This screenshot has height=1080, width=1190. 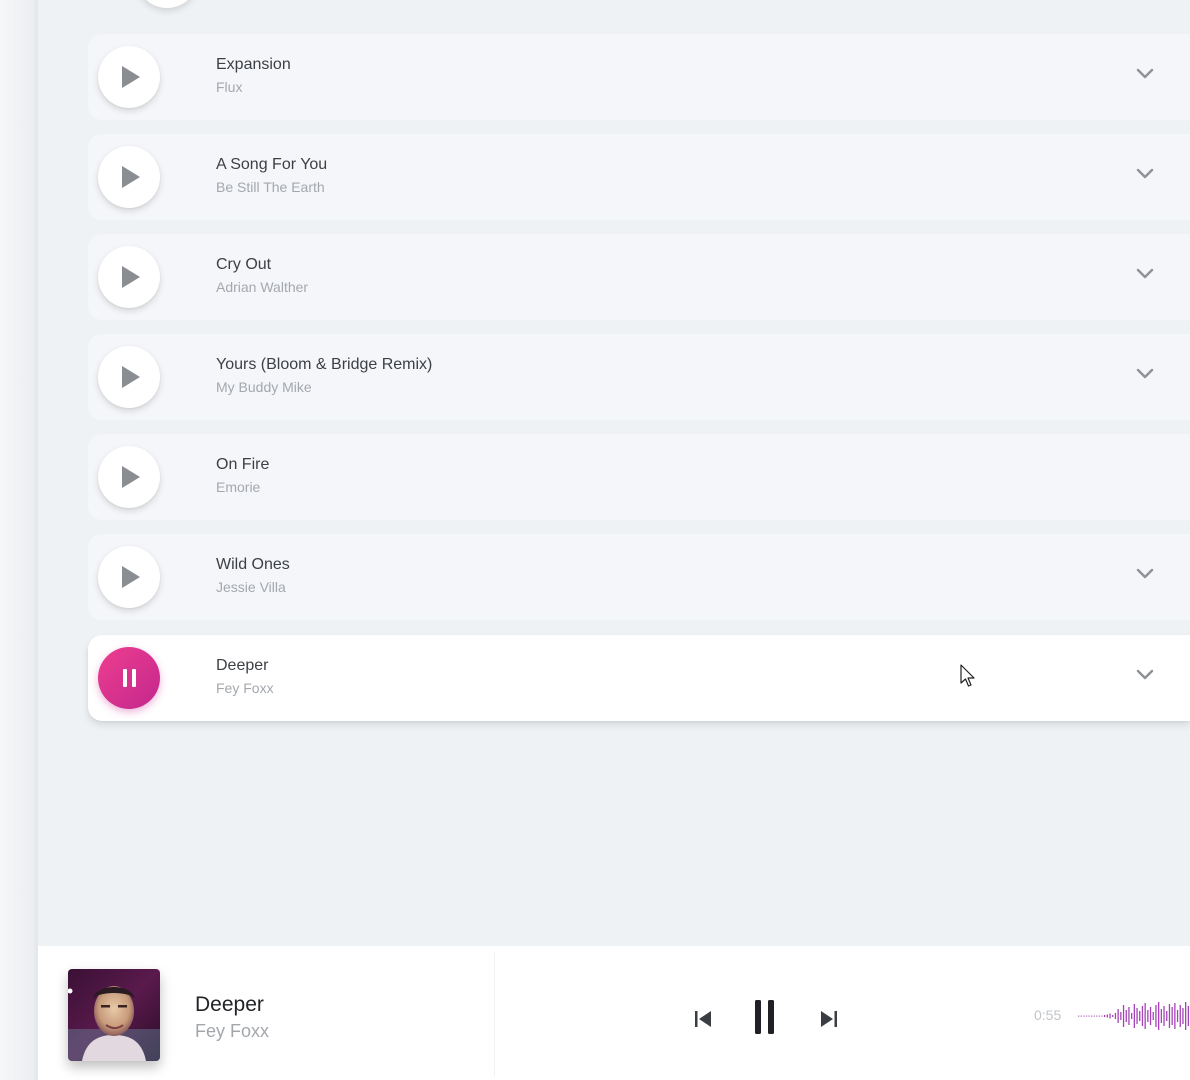 What do you see at coordinates (243, 464) in the screenshot?
I see `track-title: On Fire` at bounding box center [243, 464].